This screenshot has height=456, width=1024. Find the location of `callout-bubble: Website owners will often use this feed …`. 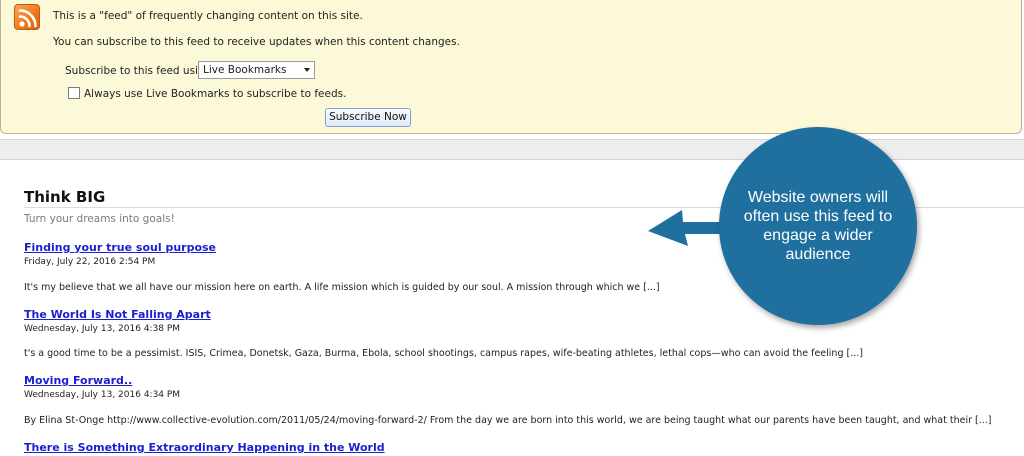

callout-bubble: Website owners will often use this feed … is located at coordinates (818, 226).